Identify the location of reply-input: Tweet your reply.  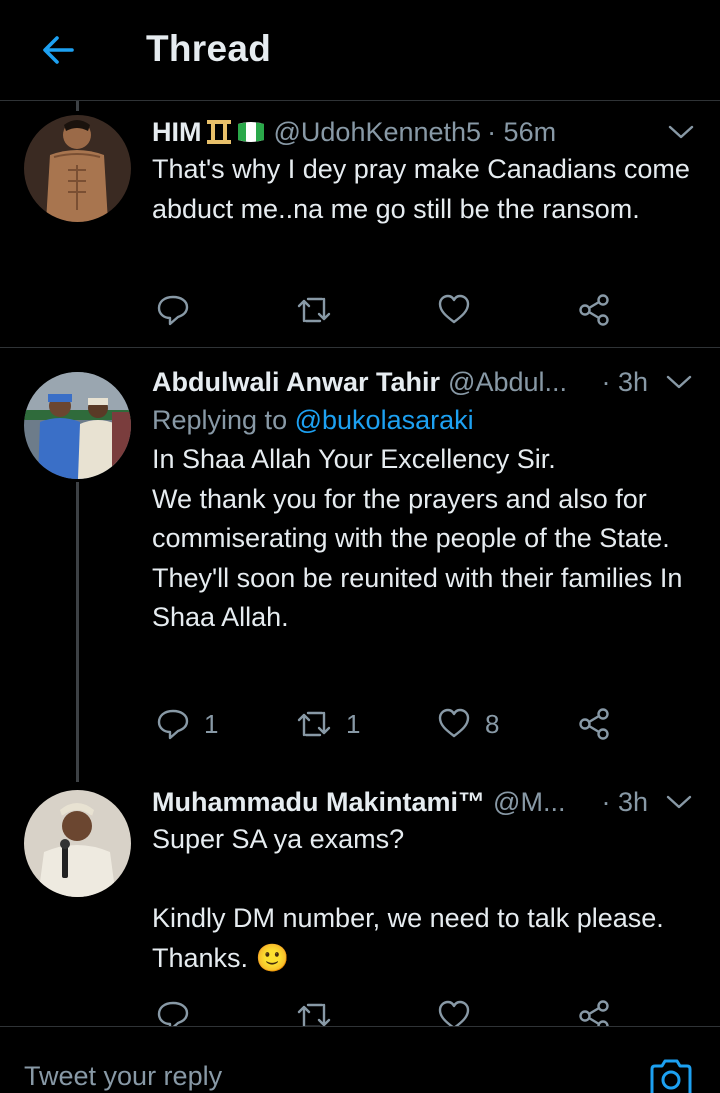
(123, 1076).